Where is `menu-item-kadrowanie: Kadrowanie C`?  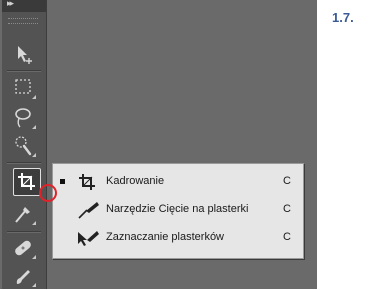 menu-item-kadrowanie: Kadrowanie C is located at coordinates (178, 182).